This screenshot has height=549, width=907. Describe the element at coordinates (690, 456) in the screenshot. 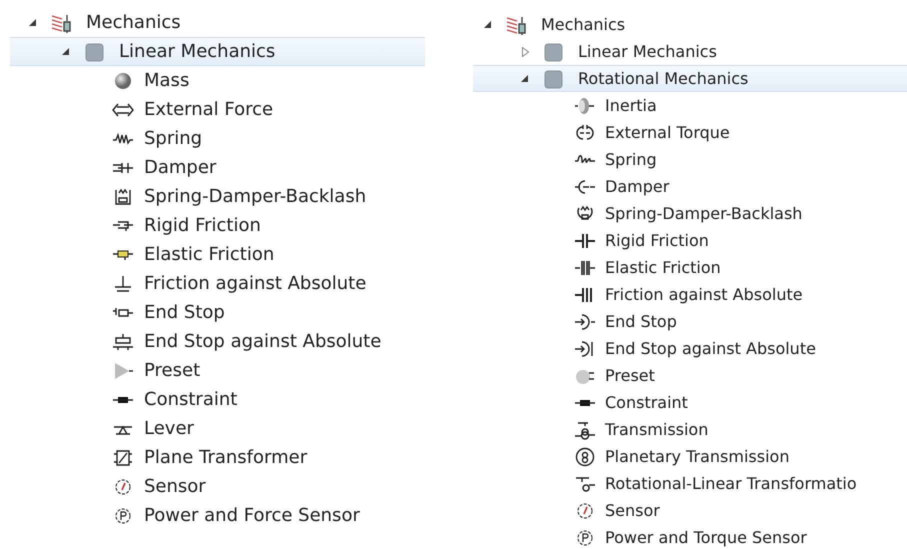

I see `tree-item: Planetary Transmission` at that location.